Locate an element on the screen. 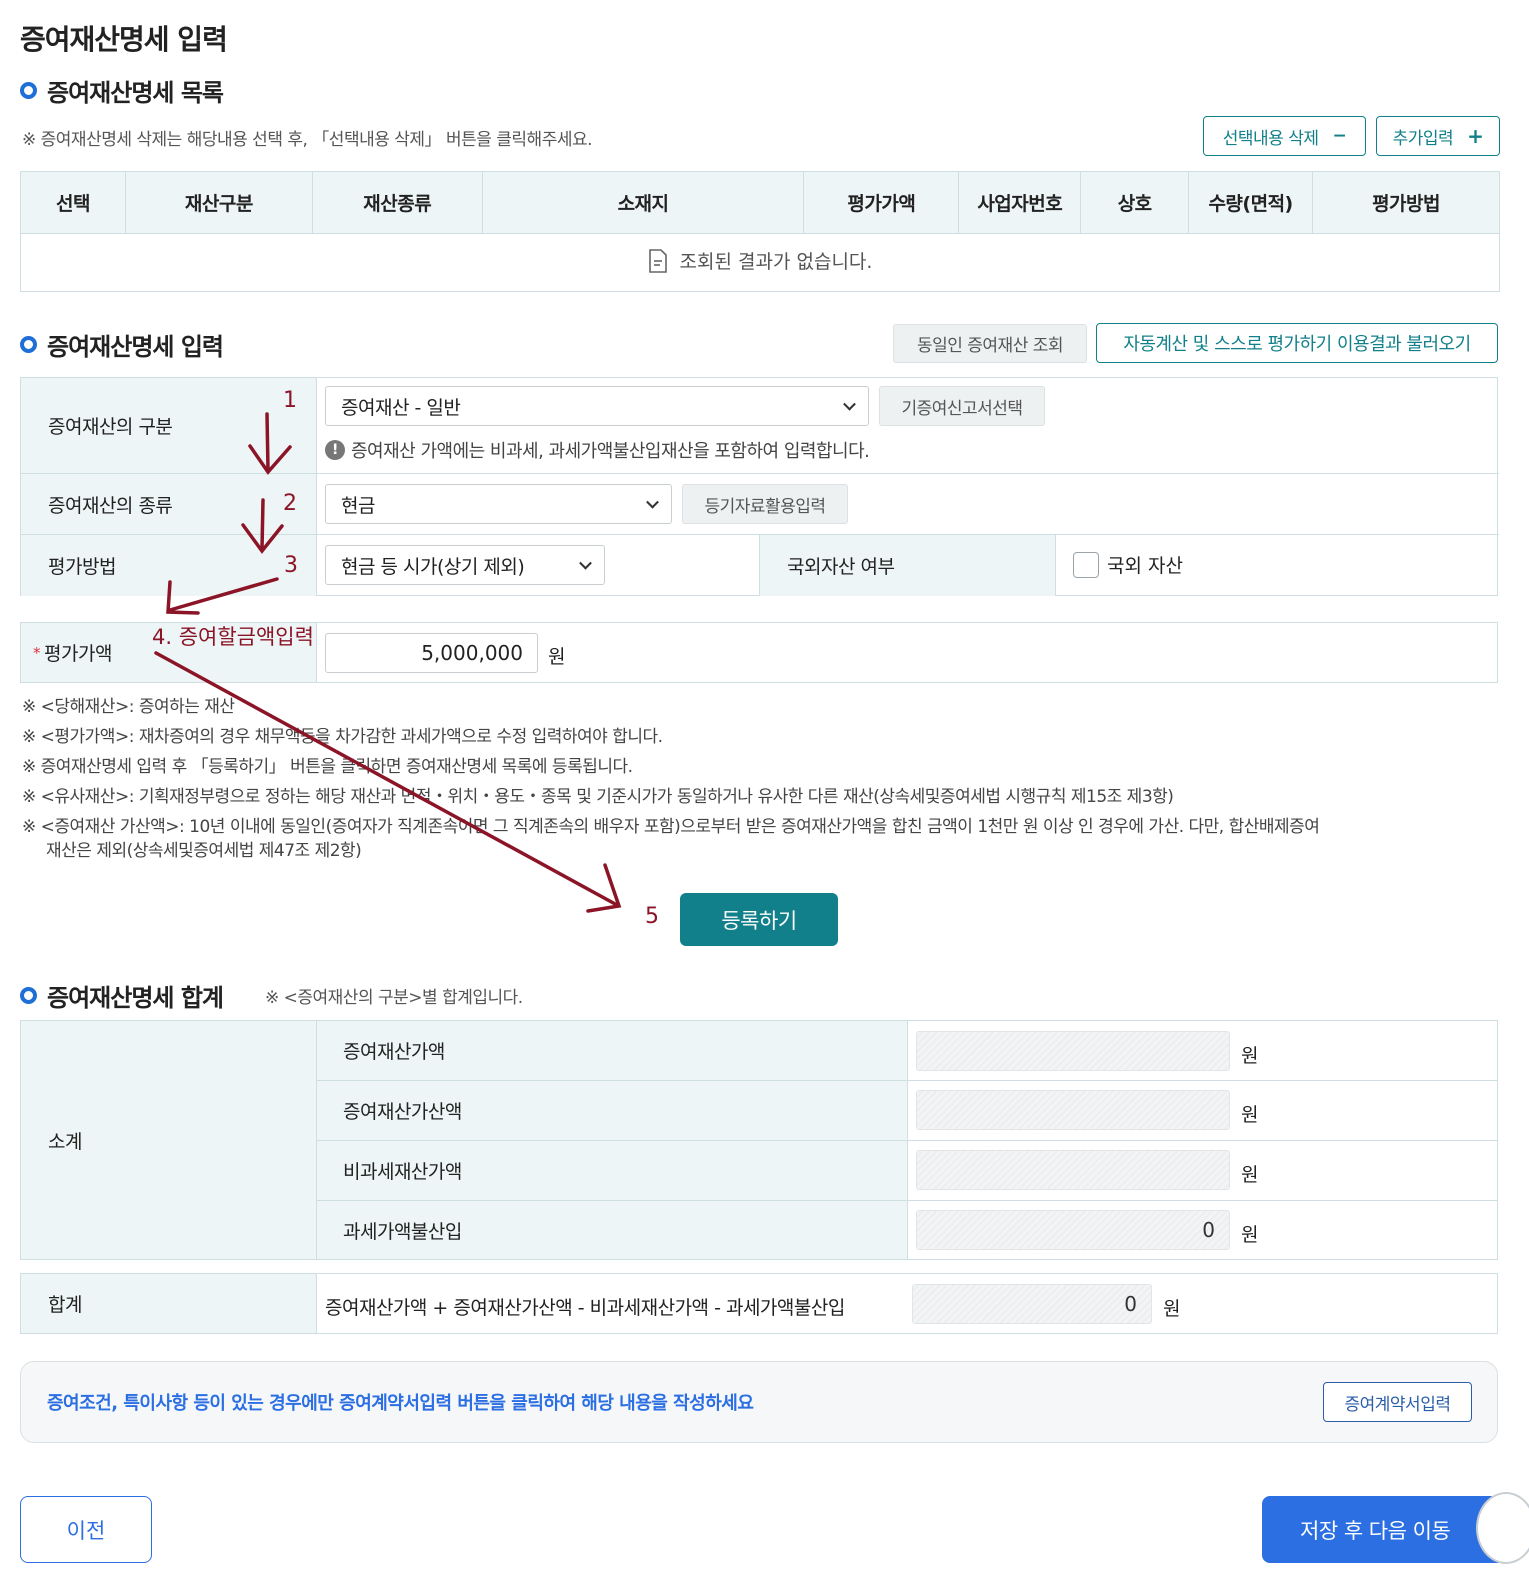 This screenshot has width=1529, height=1589. summary-section-title-text: 증여재산명세 합계 is located at coordinates (135, 998).